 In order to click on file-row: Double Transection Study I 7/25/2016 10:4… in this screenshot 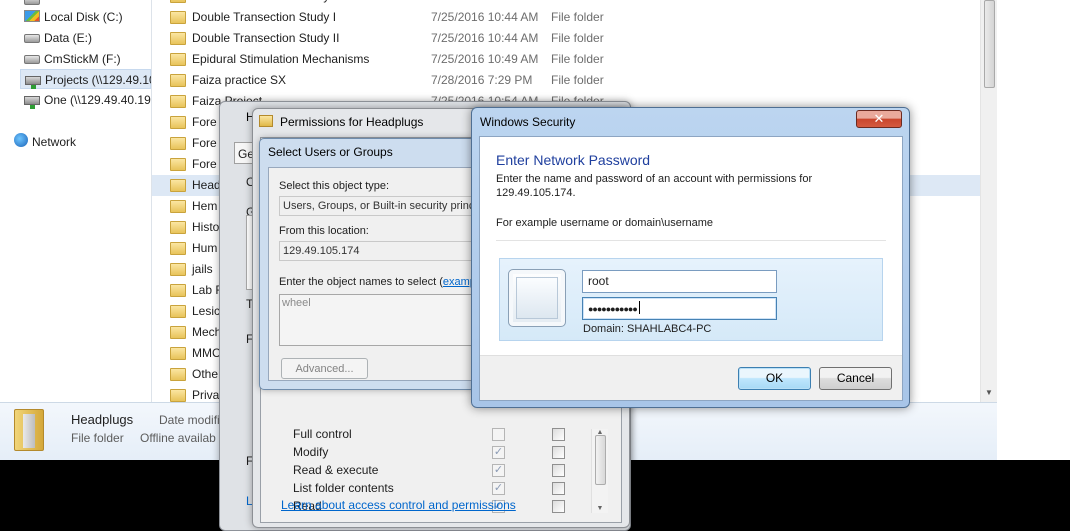, I will do `click(566, 17)`.